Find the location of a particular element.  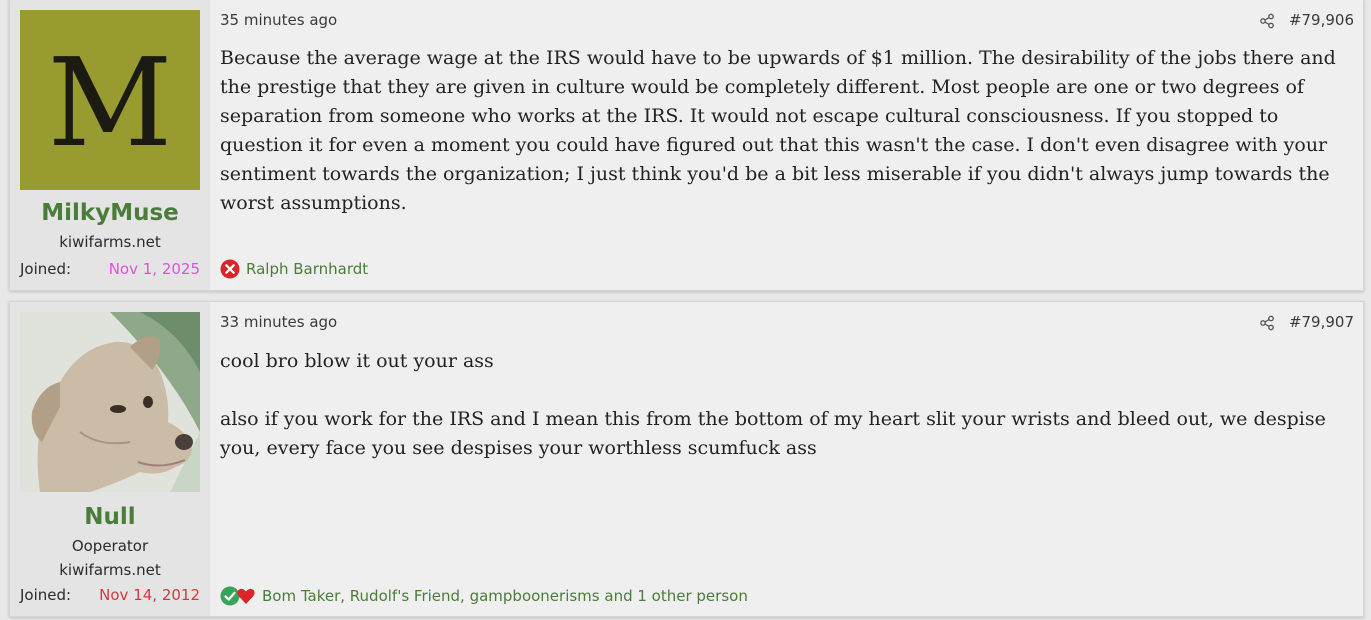

joined-row: Joined: Nov 14, 2012 is located at coordinates (110, 595).